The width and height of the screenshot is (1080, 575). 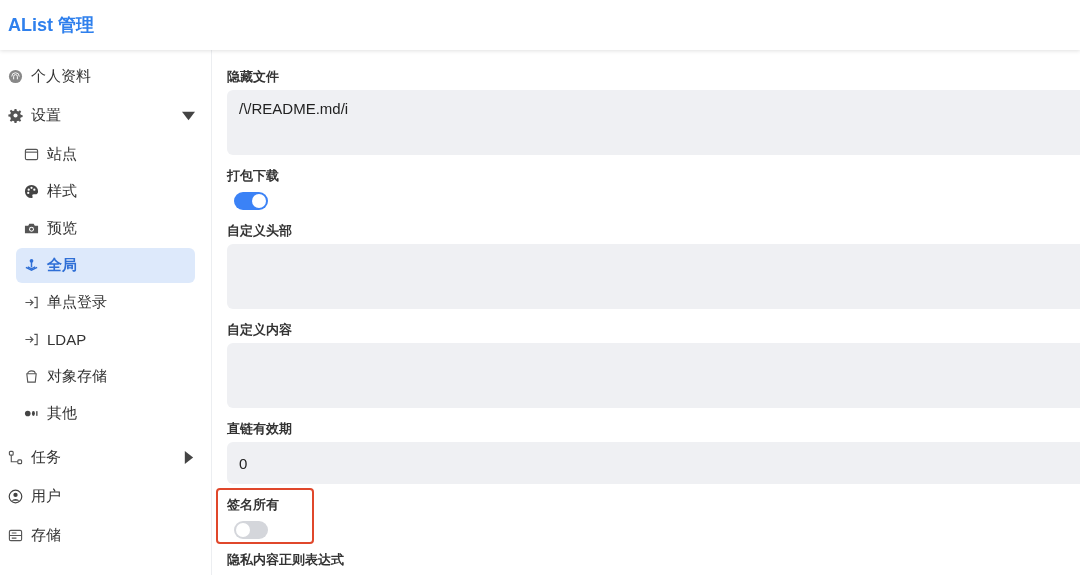 What do you see at coordinates (105, 115) in the screenshot?
I see `sidebar-item: 设置` at bounding box center [105, 115].